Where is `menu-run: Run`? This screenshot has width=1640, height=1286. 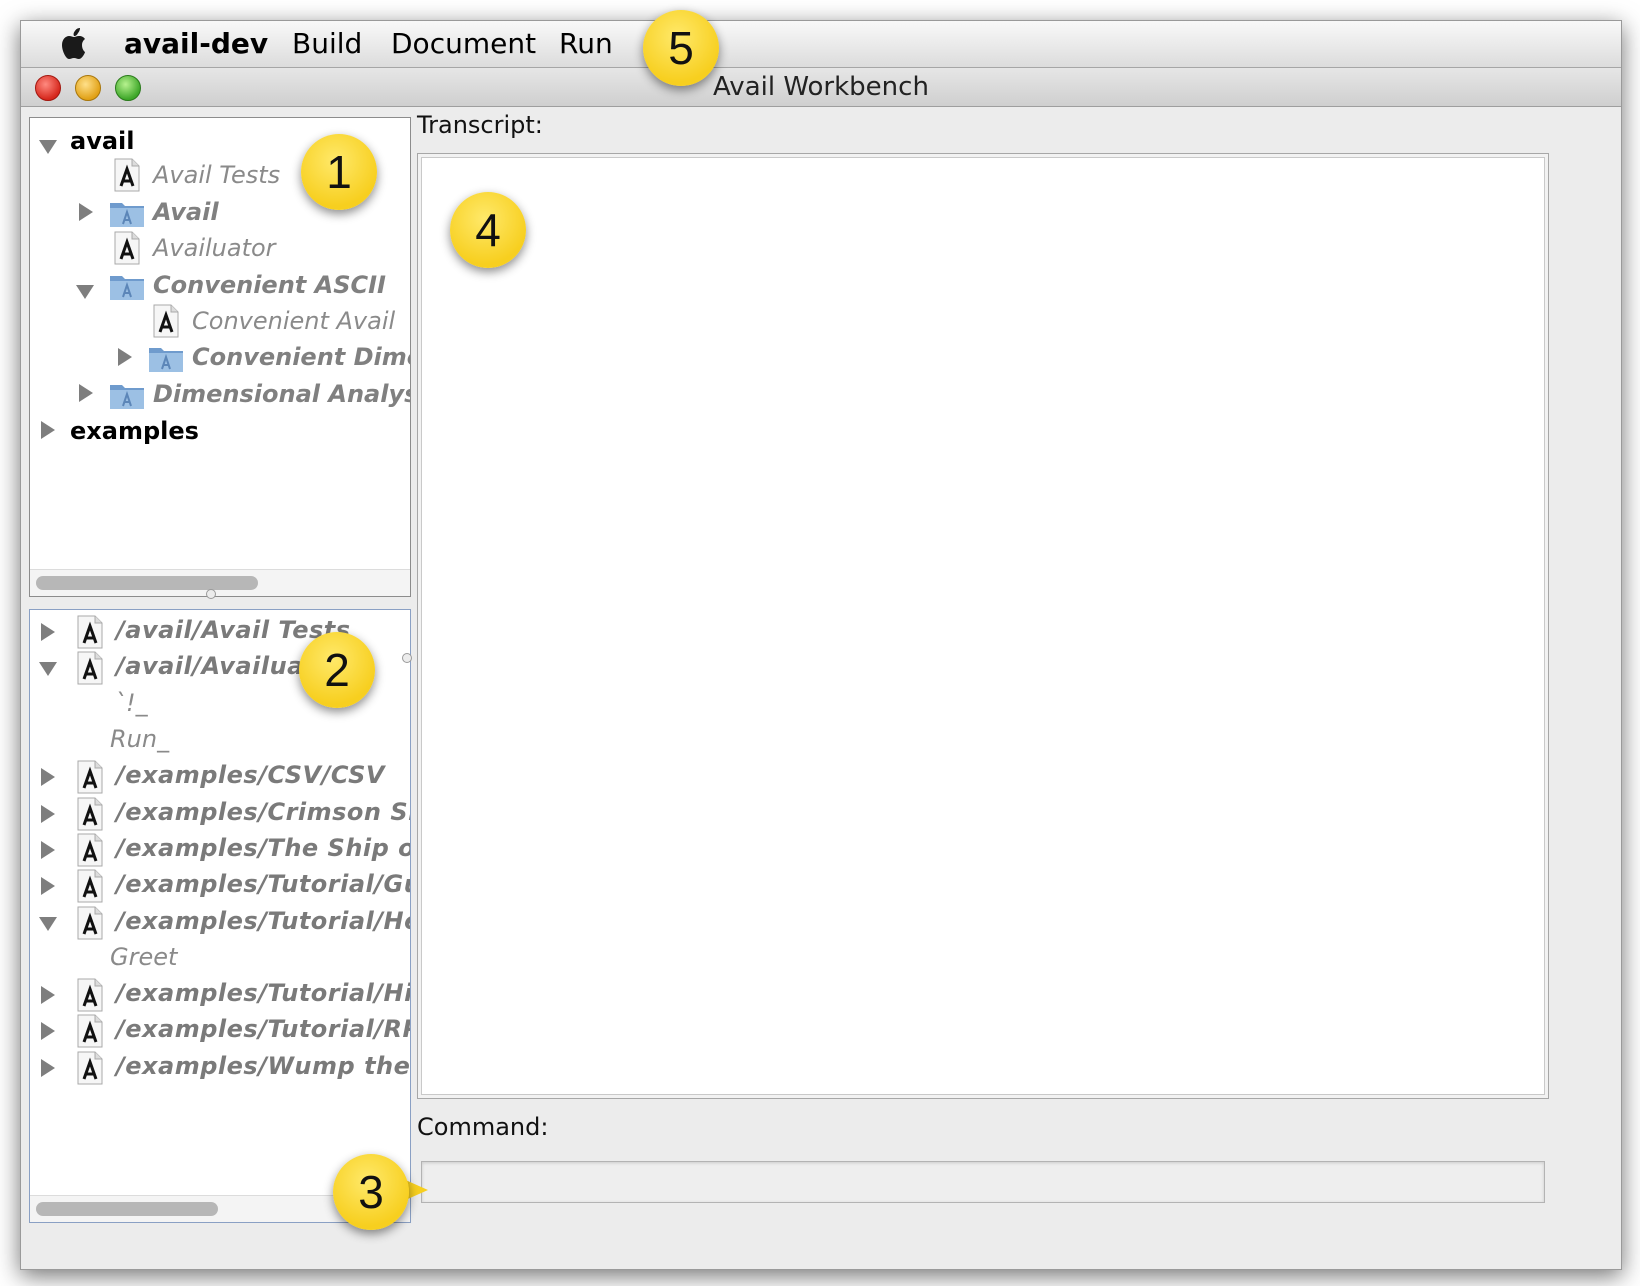
menu-run: Run is located at coordinates (586, 44).